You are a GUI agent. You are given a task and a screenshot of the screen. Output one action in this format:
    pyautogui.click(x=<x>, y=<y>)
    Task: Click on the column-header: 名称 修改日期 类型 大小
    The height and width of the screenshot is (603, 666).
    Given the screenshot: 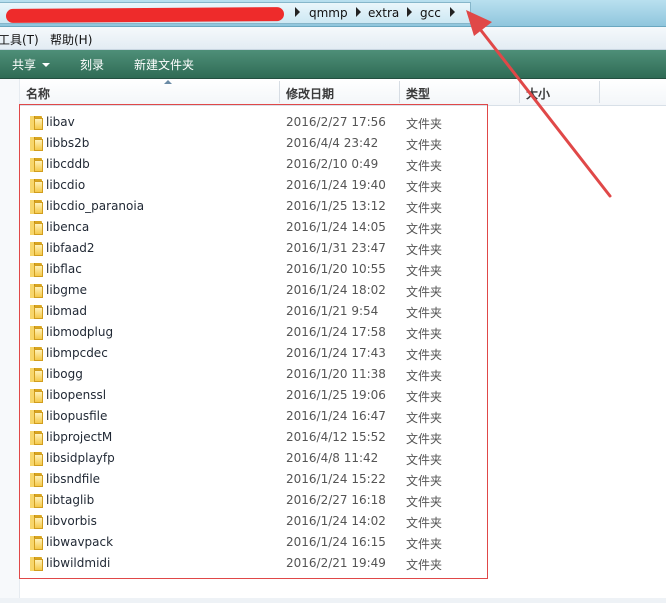 What is the action you would take?
    pyautogui.click(x=343, y=92)
    